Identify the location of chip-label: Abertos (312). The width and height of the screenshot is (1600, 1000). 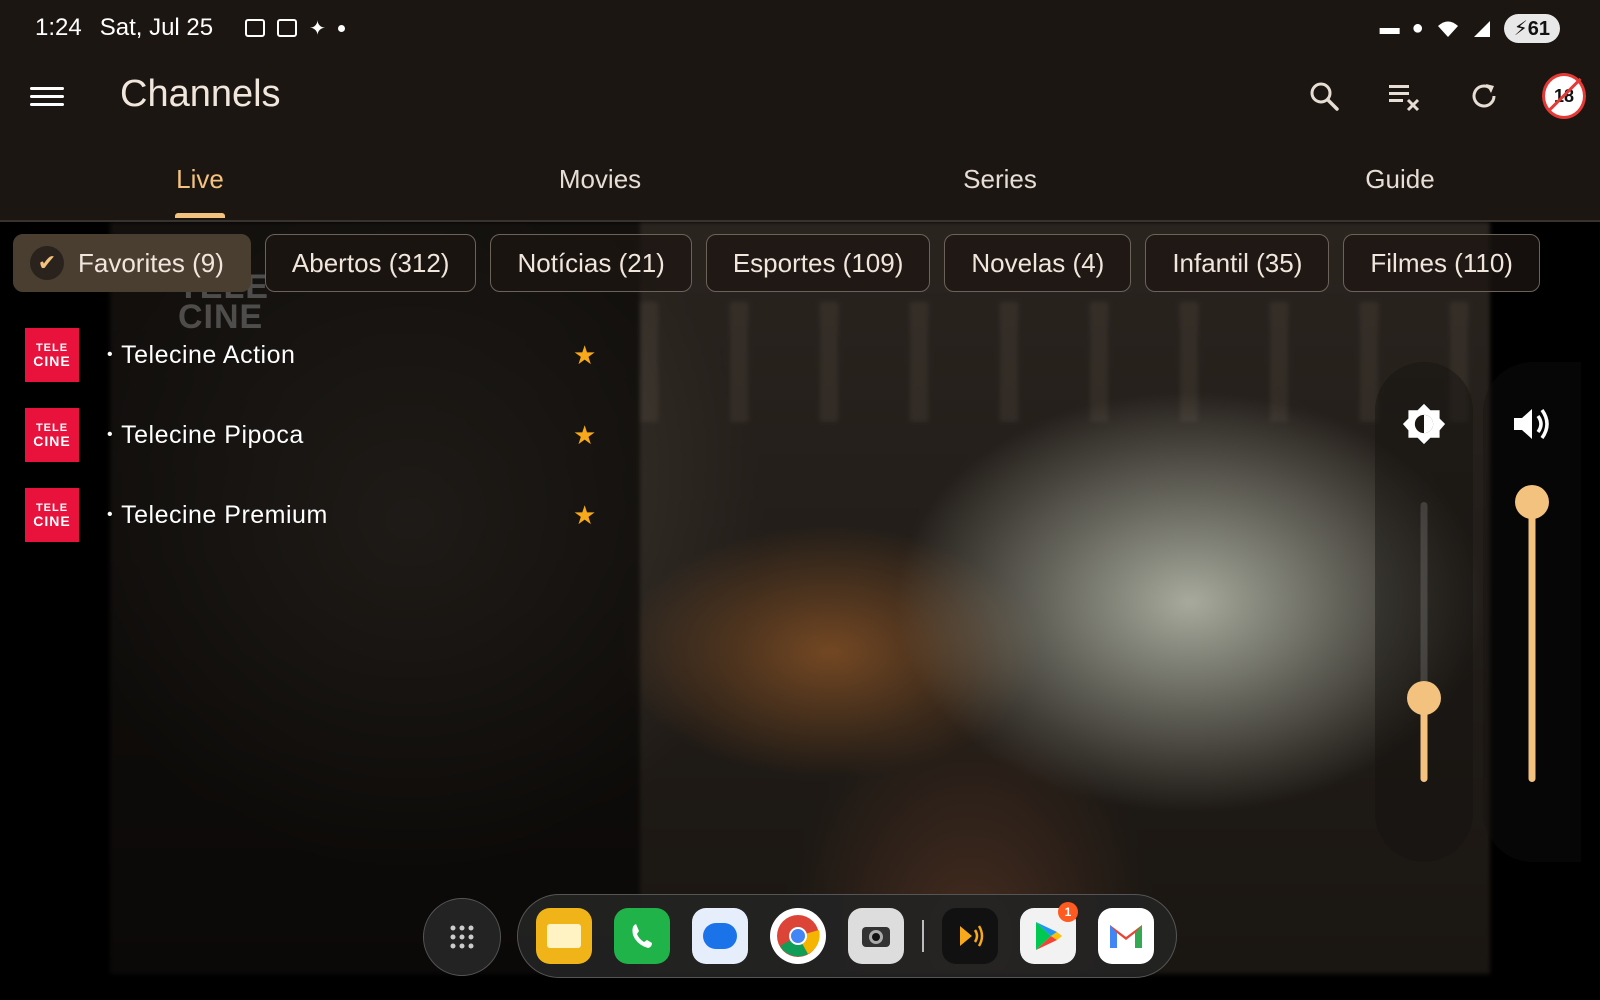
(370, 262).